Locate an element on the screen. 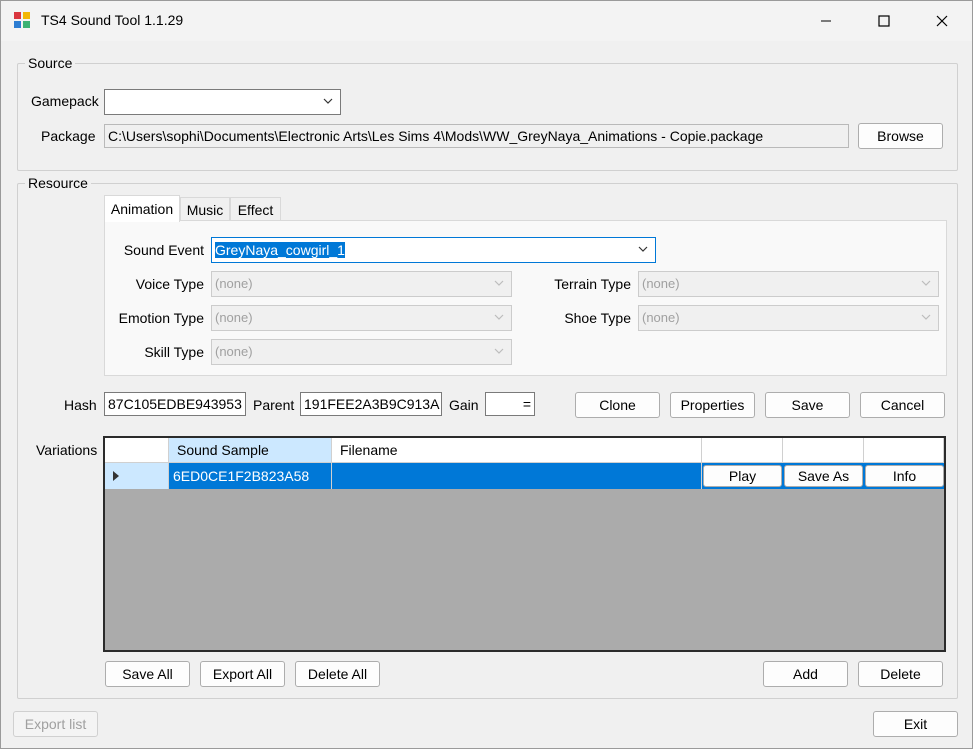  delete-button: Delete is located at coordinates (900, 674).